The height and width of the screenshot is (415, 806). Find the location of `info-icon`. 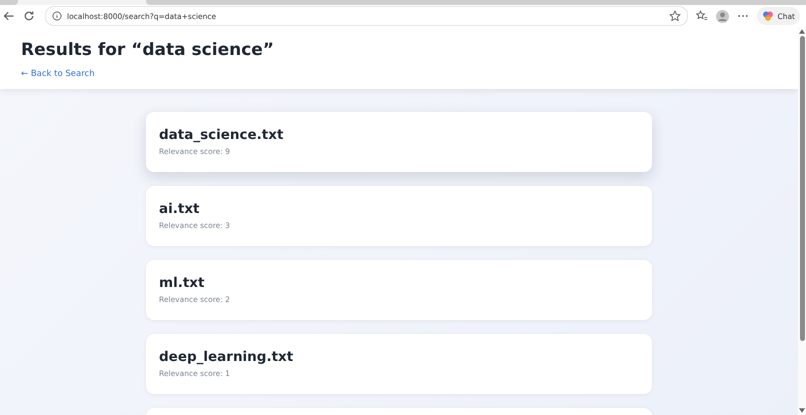

info-icon is located at coordinates (57, 16).